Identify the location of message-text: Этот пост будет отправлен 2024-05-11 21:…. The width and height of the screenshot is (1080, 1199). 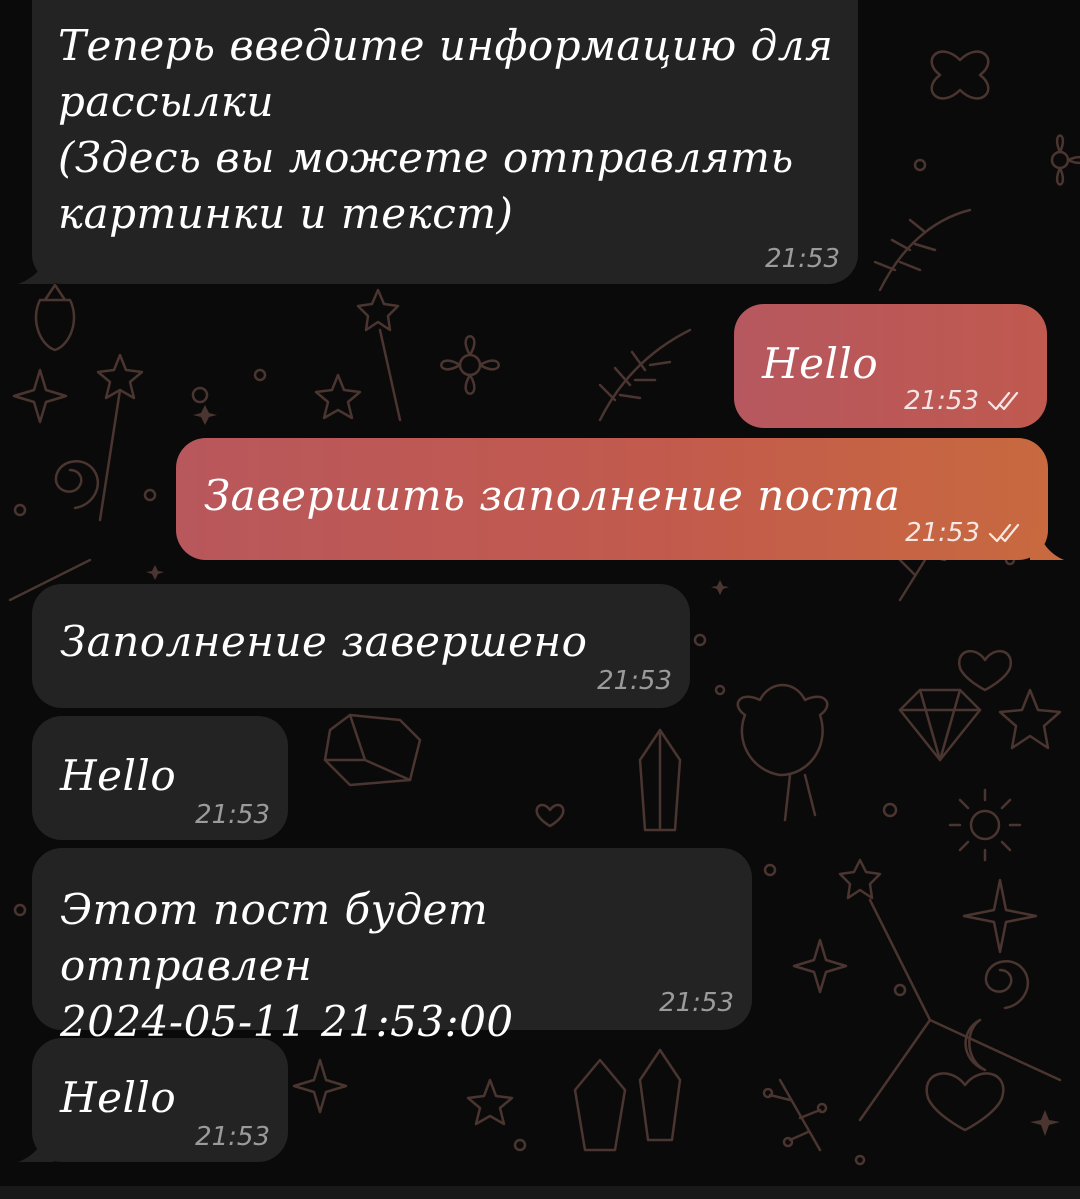
(287, 965).